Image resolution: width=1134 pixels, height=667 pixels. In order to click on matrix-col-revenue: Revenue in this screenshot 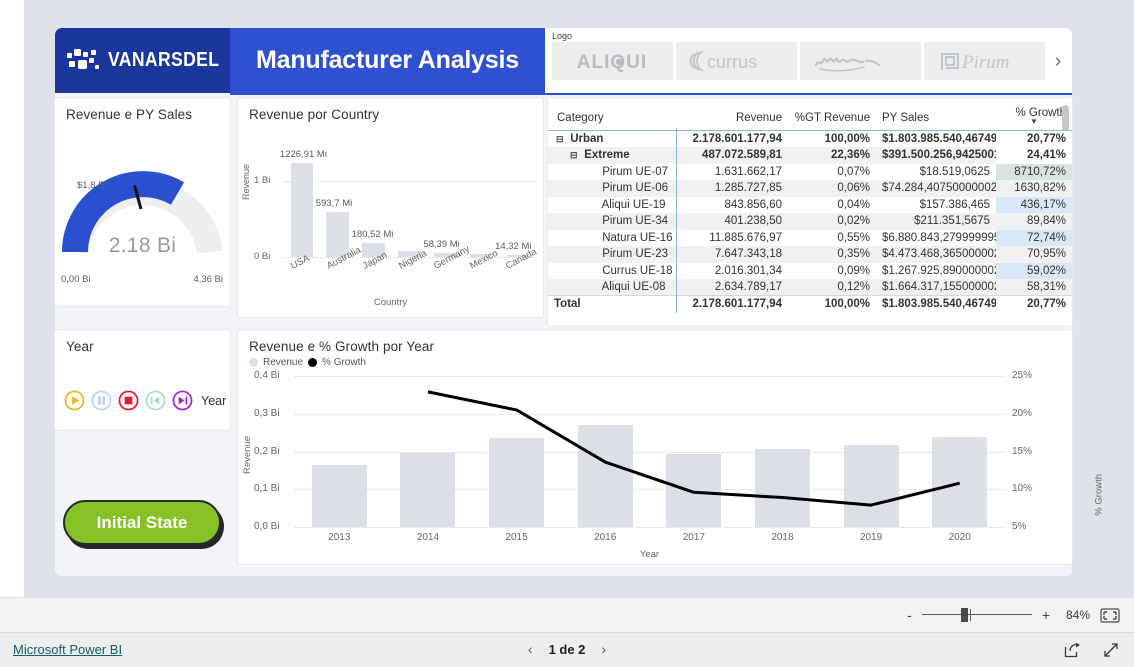, I will do `click(732, 114)`.